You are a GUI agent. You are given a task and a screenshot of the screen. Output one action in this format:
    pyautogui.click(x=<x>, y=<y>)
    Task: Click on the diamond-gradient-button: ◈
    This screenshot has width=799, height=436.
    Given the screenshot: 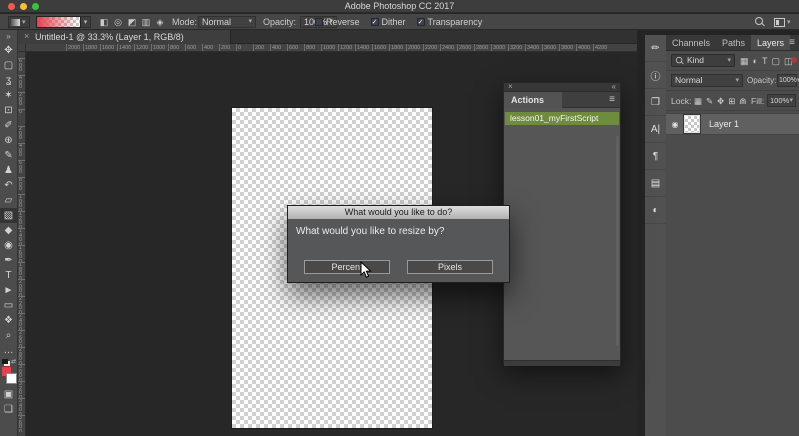 What is the action you would take?
    pyautogui.click(x=160, y=22)
    